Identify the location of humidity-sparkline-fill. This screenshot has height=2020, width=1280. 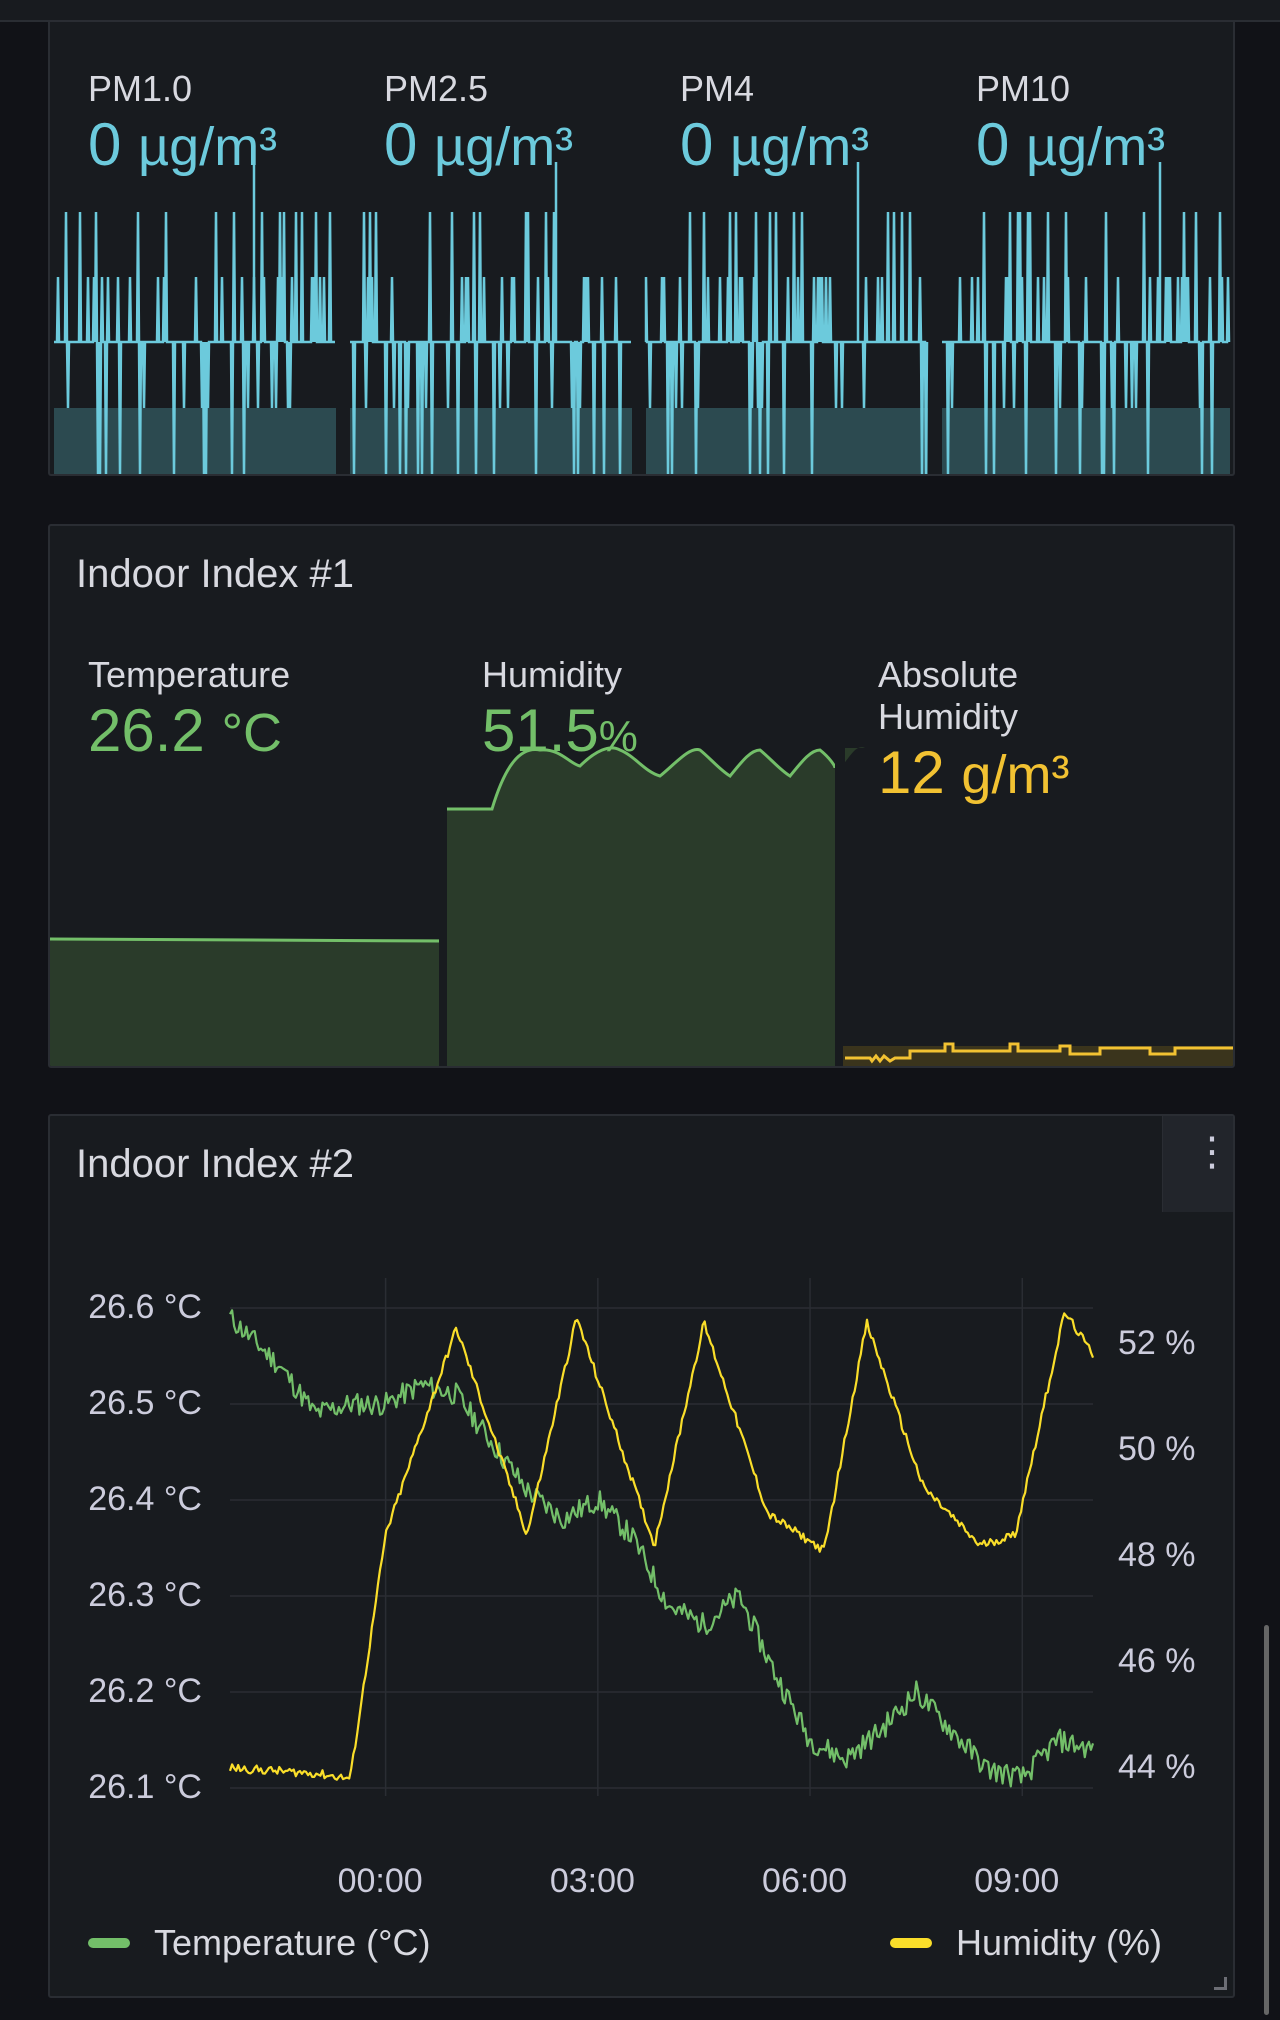
(656, 906).